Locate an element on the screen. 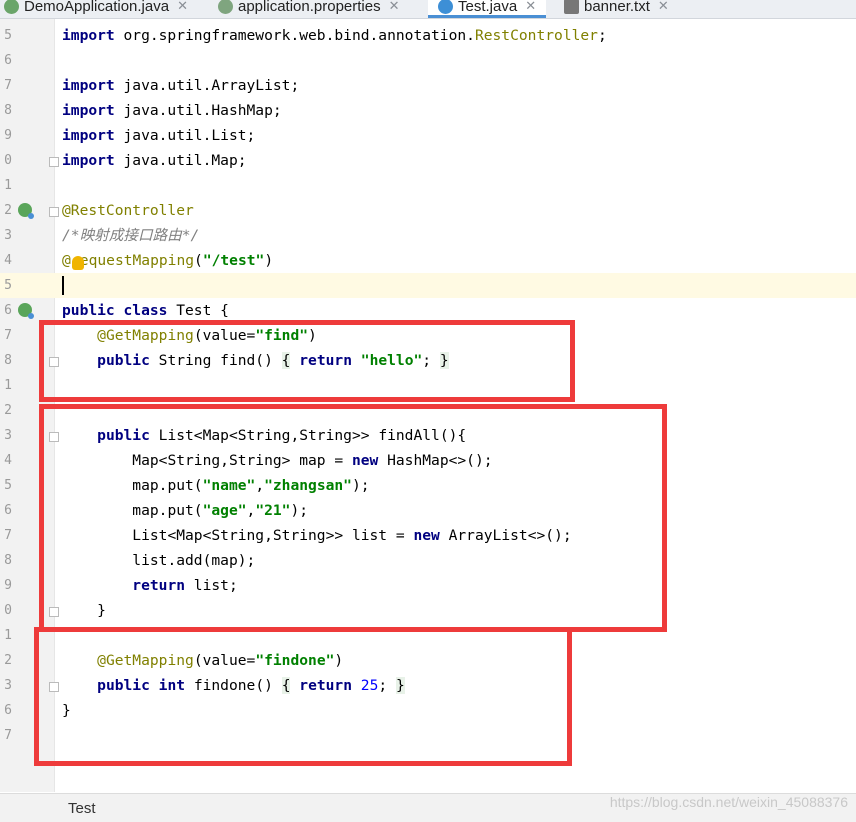  annotation-box-find is located at coordinates (307, 361).